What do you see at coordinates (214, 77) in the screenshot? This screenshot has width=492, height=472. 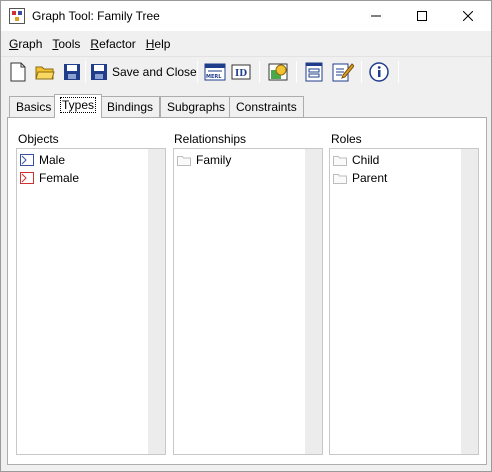 I see `svg-text: MERL` at bounding box center [214, 77].